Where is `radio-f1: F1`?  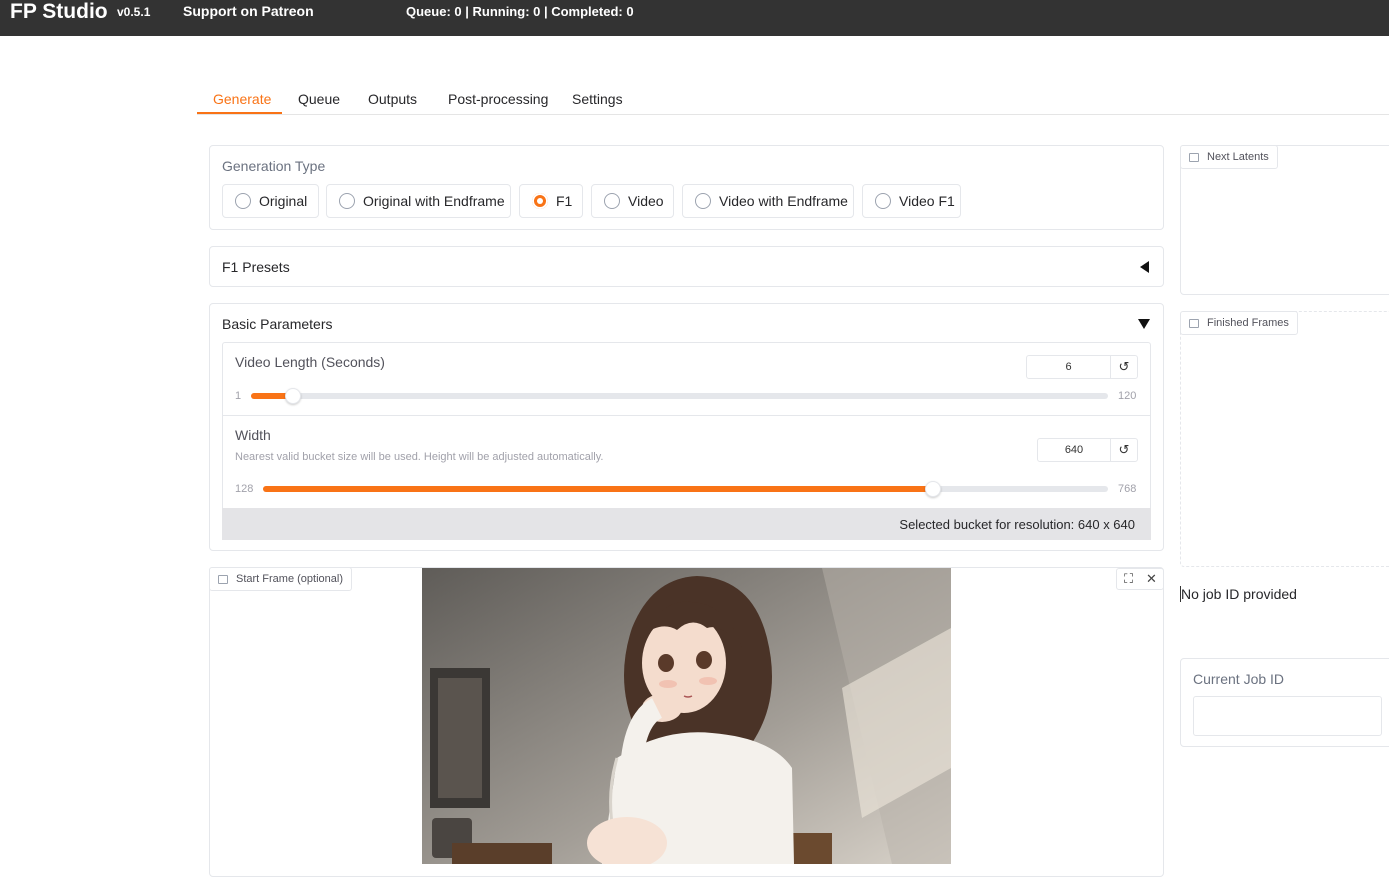
radio-f1: F1 is located at coordinates (551, 201).